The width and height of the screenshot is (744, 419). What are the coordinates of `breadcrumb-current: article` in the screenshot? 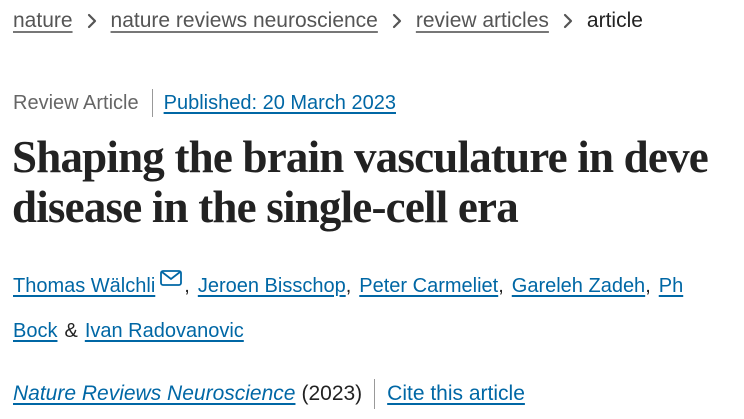 It's located at (614, 20).